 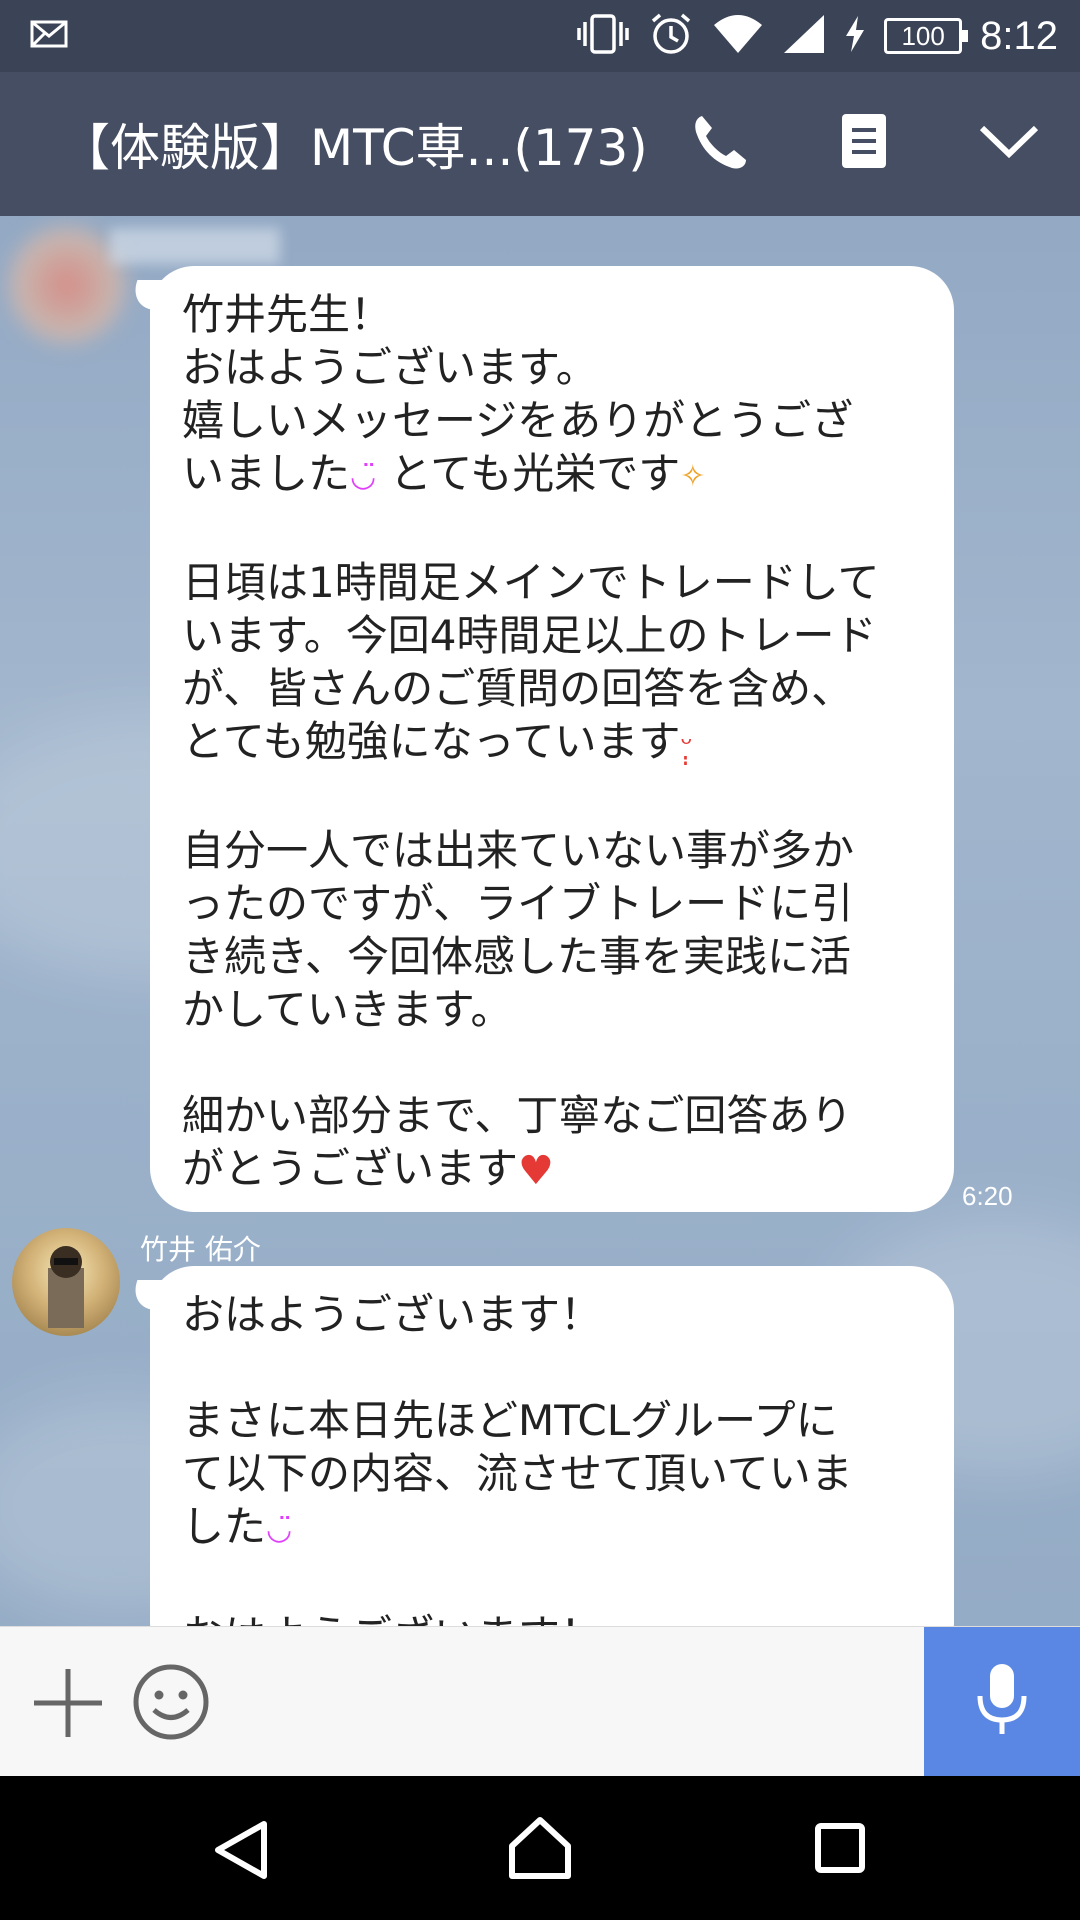 What do you see at coordinates (738, 36) in the screenshot?
I see `wifi-icon` at bounding box center [738, 36].